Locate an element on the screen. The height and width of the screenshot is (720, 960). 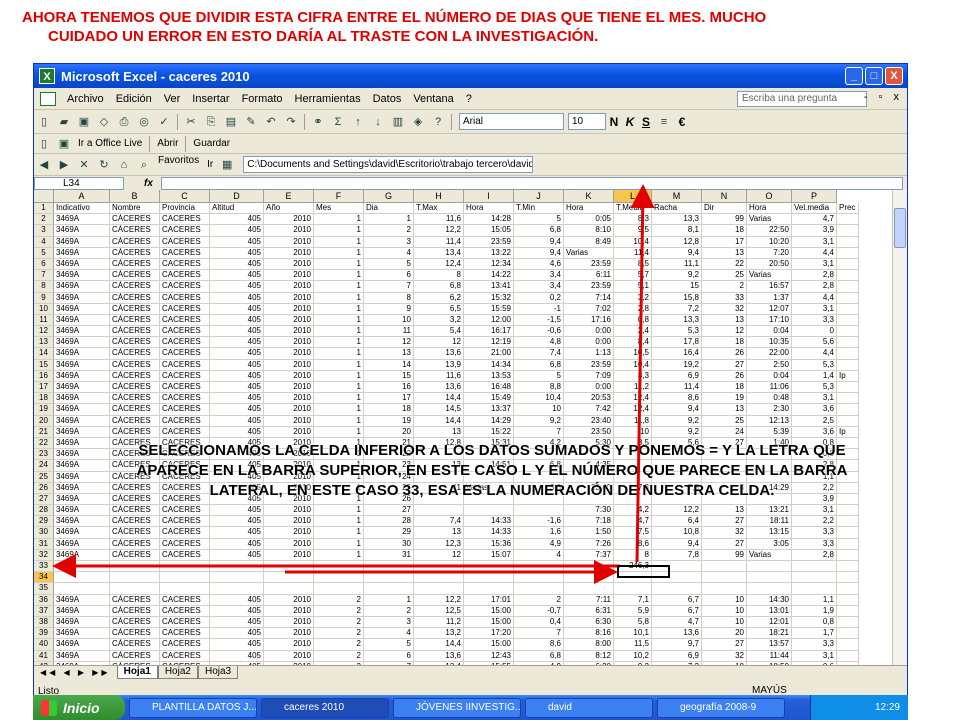
scroll-thumb is located at coordinates (900, 228).